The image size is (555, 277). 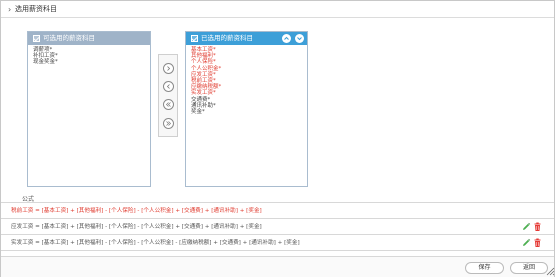 I want to click on save-button: 保存, so click(x=484, y=268).